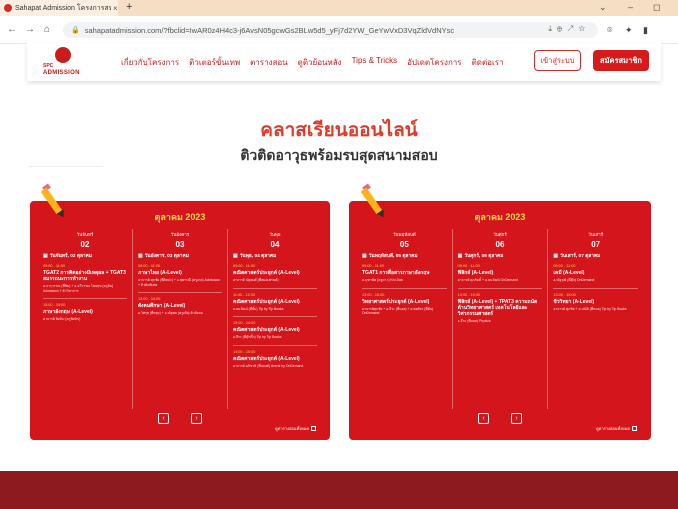 The height and width of the screenshot is (509, 678). Describe the element at coordinates (484, 256) in the screenshot. I see `full-date-text: วันศุกร์, 06 ตุลาคม` at that location.